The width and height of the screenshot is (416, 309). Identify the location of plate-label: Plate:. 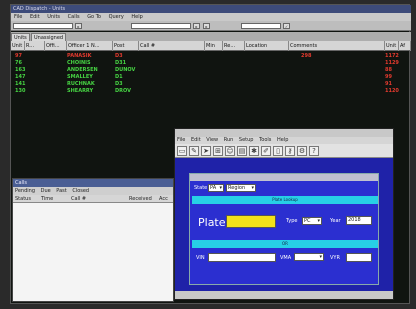
(214, 222).